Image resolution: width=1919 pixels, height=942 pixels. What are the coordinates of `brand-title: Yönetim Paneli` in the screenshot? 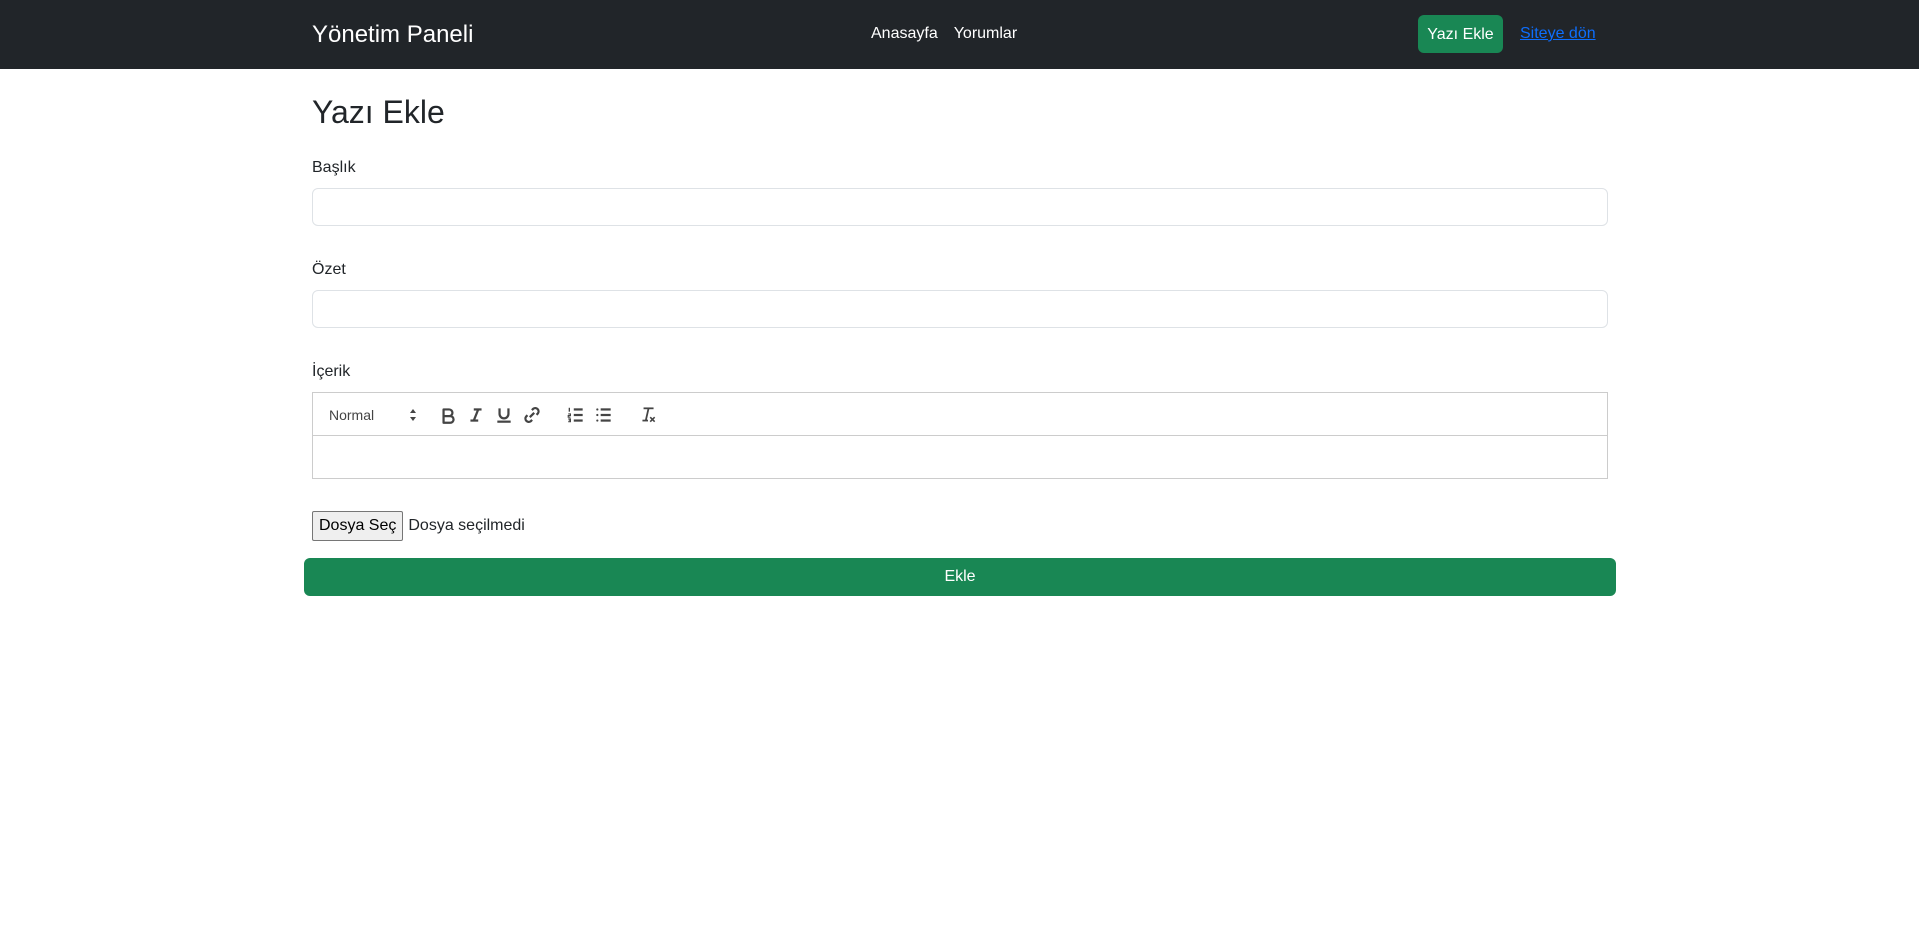 It's located at (392, 35).